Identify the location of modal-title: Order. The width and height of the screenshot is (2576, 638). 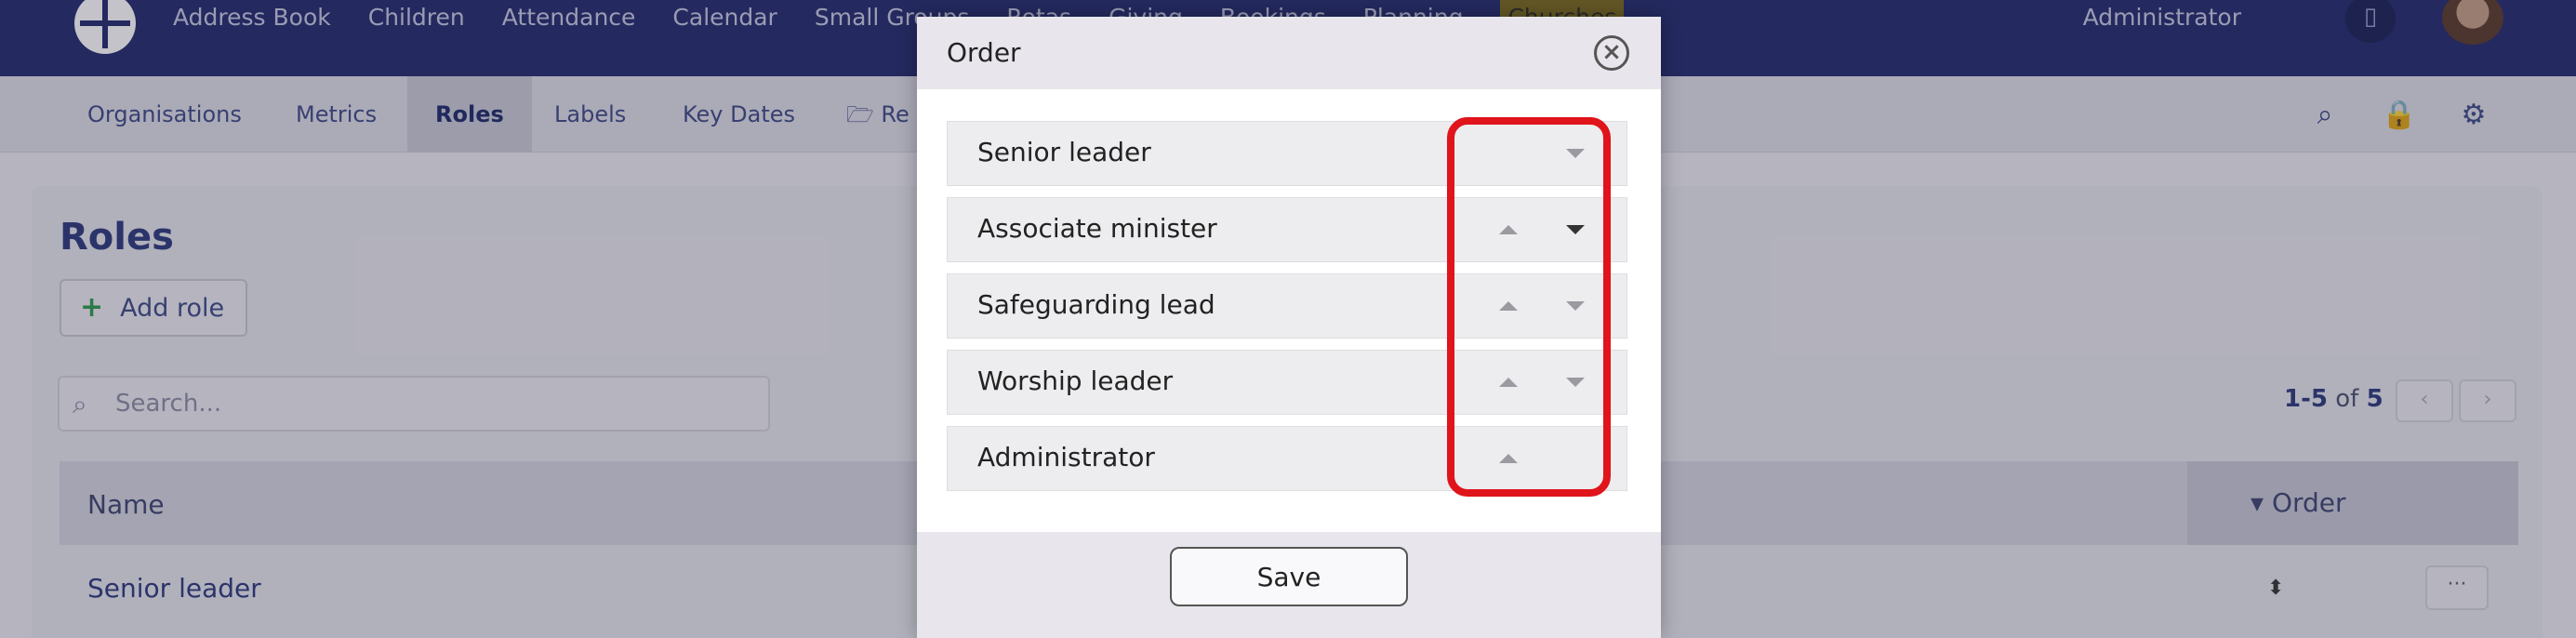
(984, 52).